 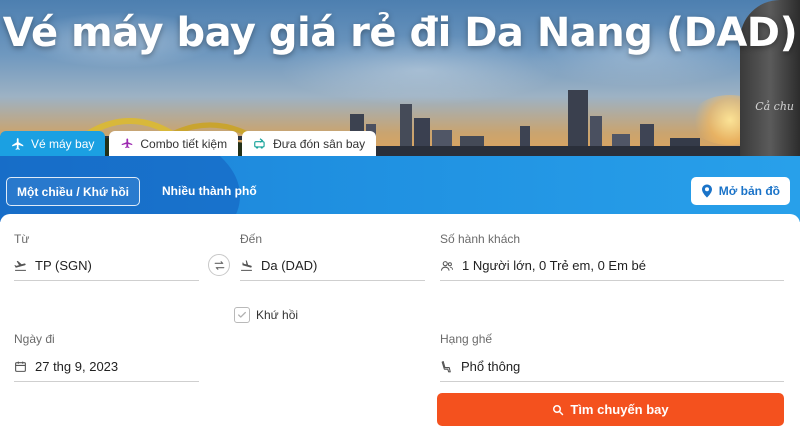 I want to click on to-field: Da (DAD), so click(x=332, y=266).